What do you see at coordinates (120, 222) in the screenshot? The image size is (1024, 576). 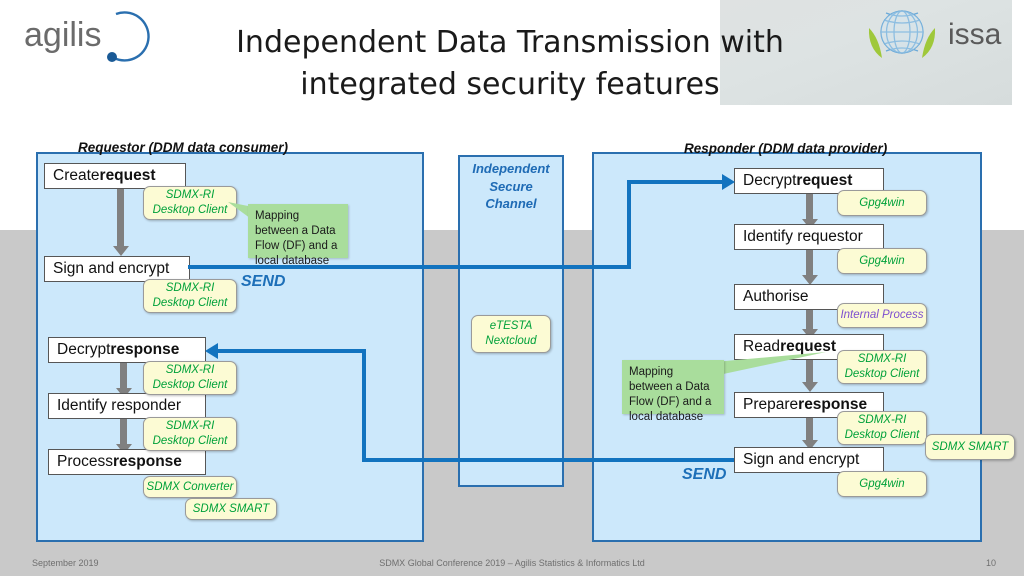 I see `arrow-create-to-sign` at bounding box center [120, 222].